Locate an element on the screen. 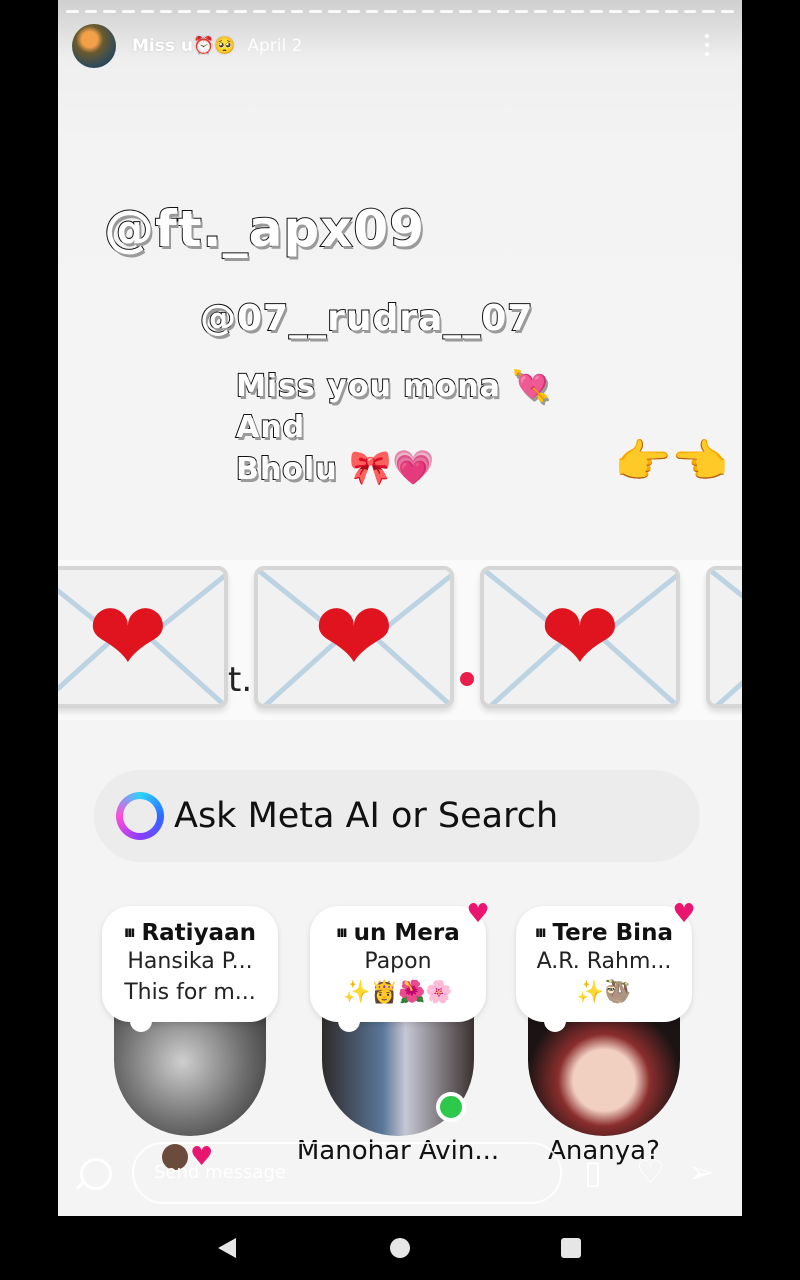 The height and width of the screenshot is (1280, 800). envelope-heart-icon is located at coordinates (724, 637).